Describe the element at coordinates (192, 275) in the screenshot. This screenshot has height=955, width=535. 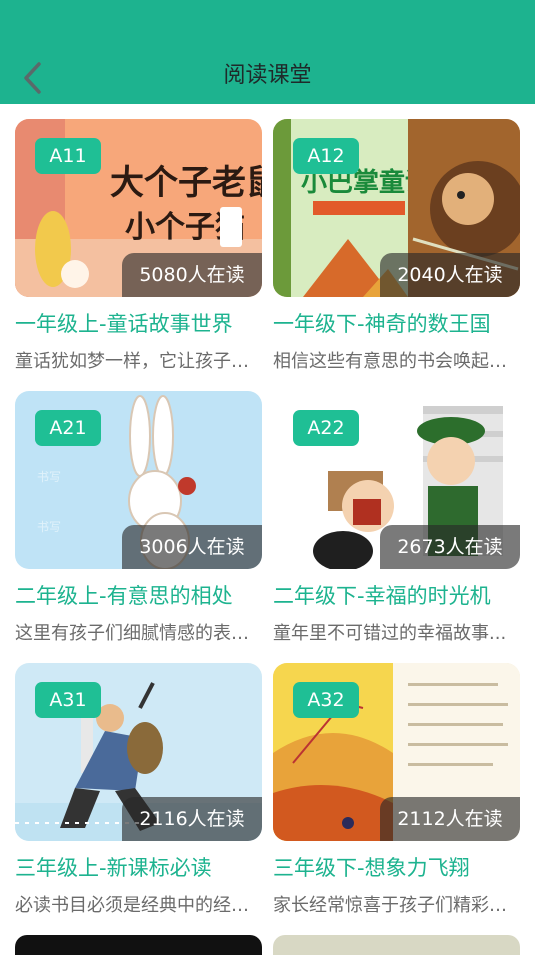
I see `reader-count: 5080人在读` at that location.